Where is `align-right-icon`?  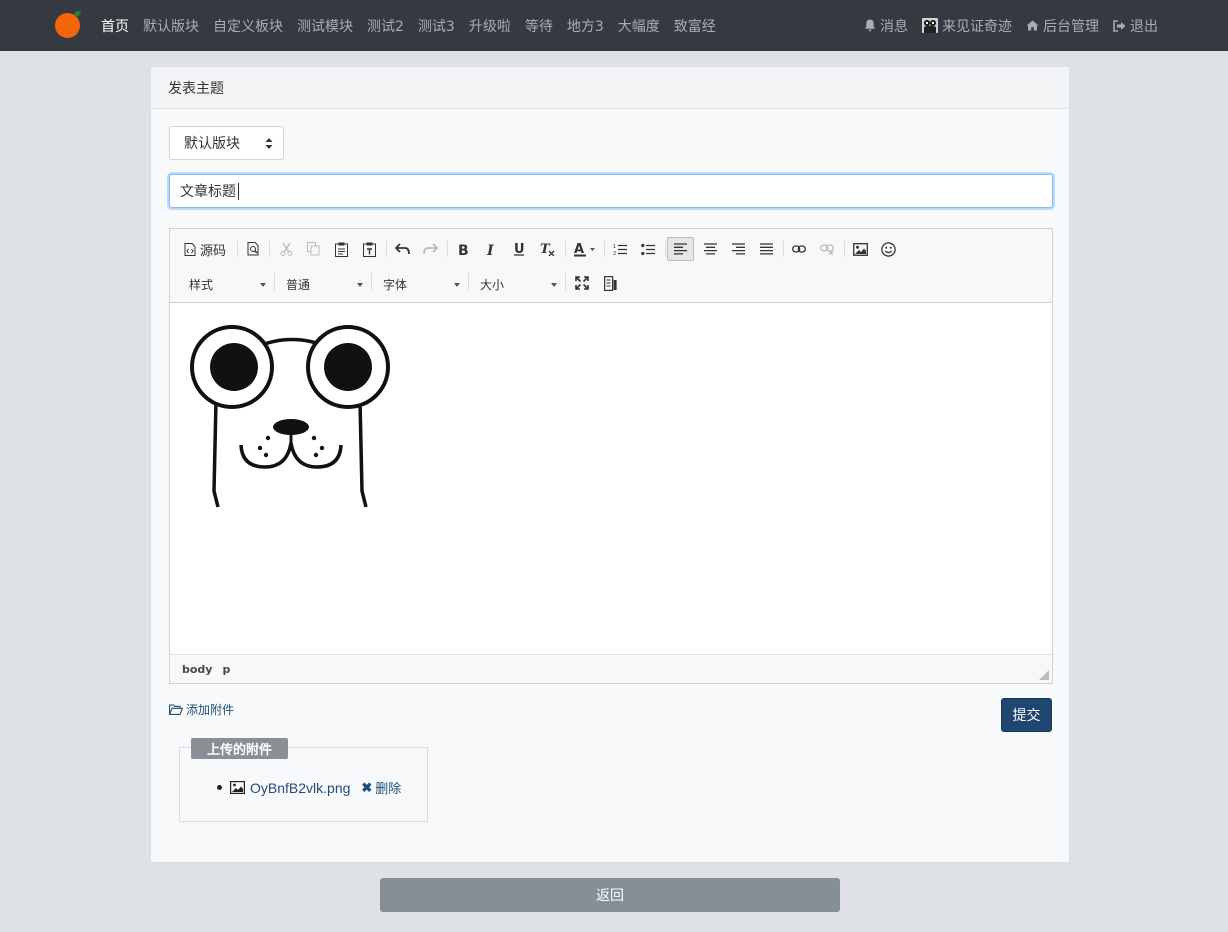
align-right-icon is located at coordinates (738, 249).